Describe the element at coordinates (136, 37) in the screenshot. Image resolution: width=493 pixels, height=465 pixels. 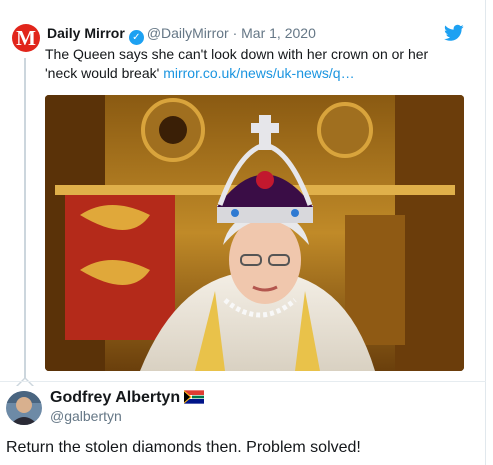
I see `verified-badge-icon: ✓` at that location.